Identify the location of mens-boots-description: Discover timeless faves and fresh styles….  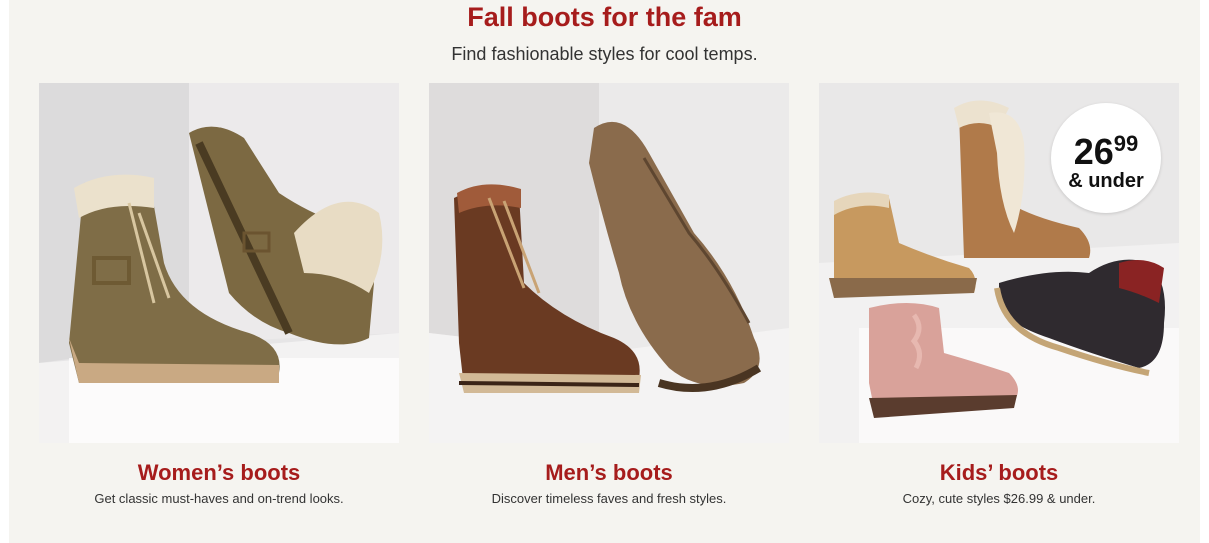
(609, 498).